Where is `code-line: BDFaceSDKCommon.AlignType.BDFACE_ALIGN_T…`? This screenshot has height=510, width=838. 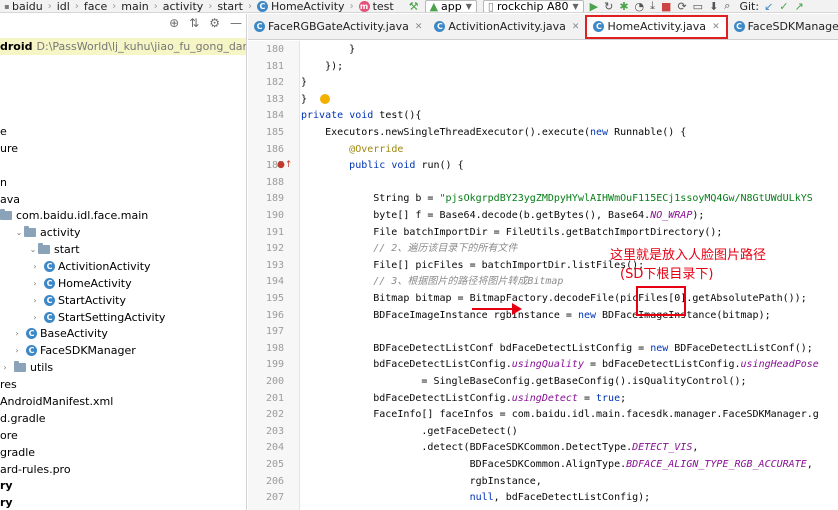 code-line: BDFaceSDKCommon.AlignType.BDFACE_ALIGN_T… is located at coordinates (557, 464).